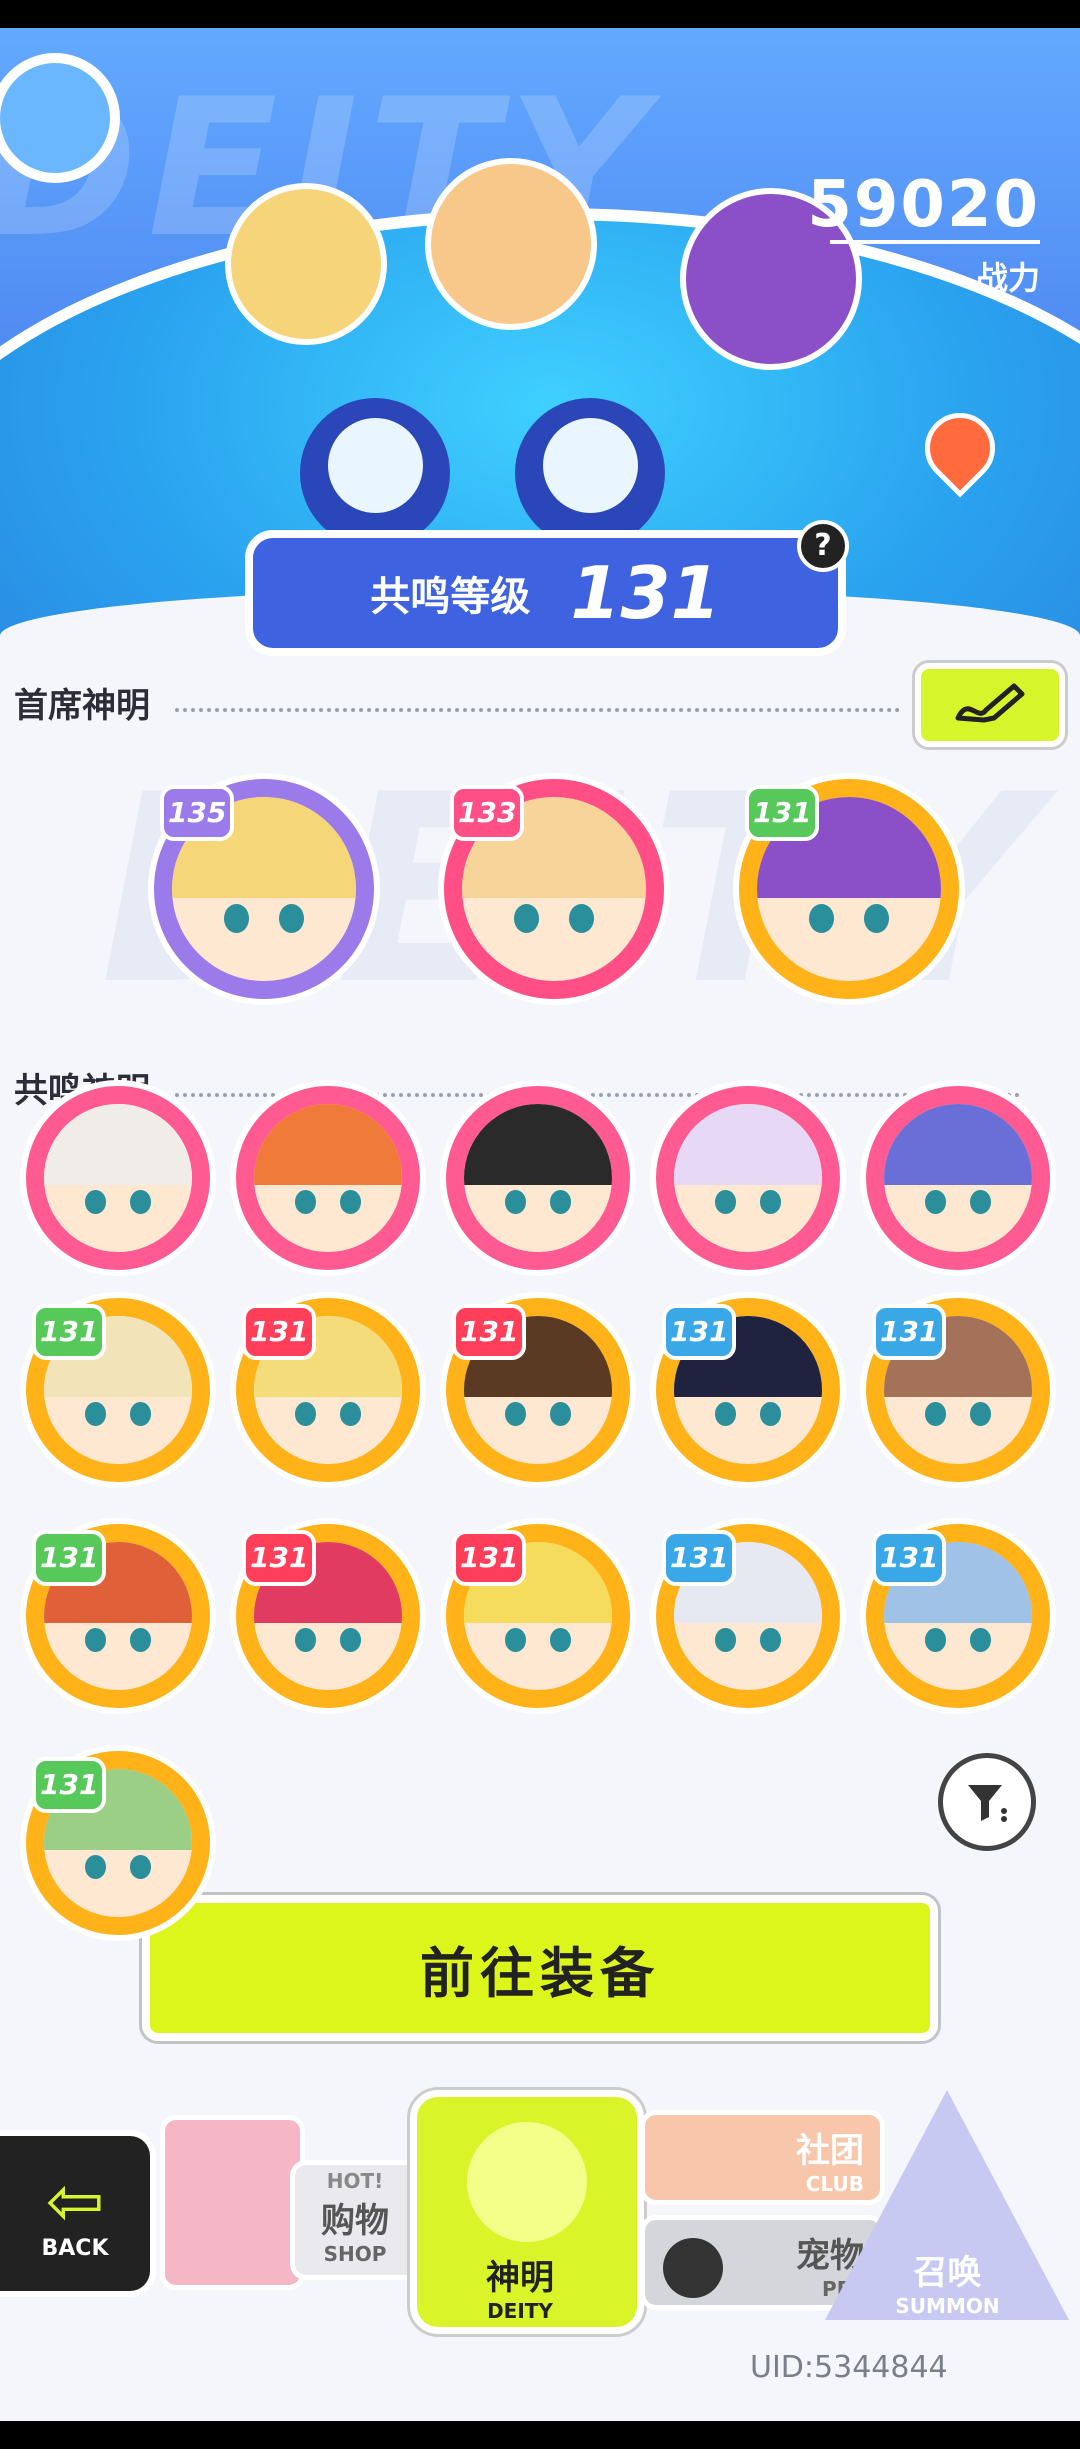  Describe the element at coordinates (375, 473) in the screenshot. I see `mascot-eye-left` at that location.